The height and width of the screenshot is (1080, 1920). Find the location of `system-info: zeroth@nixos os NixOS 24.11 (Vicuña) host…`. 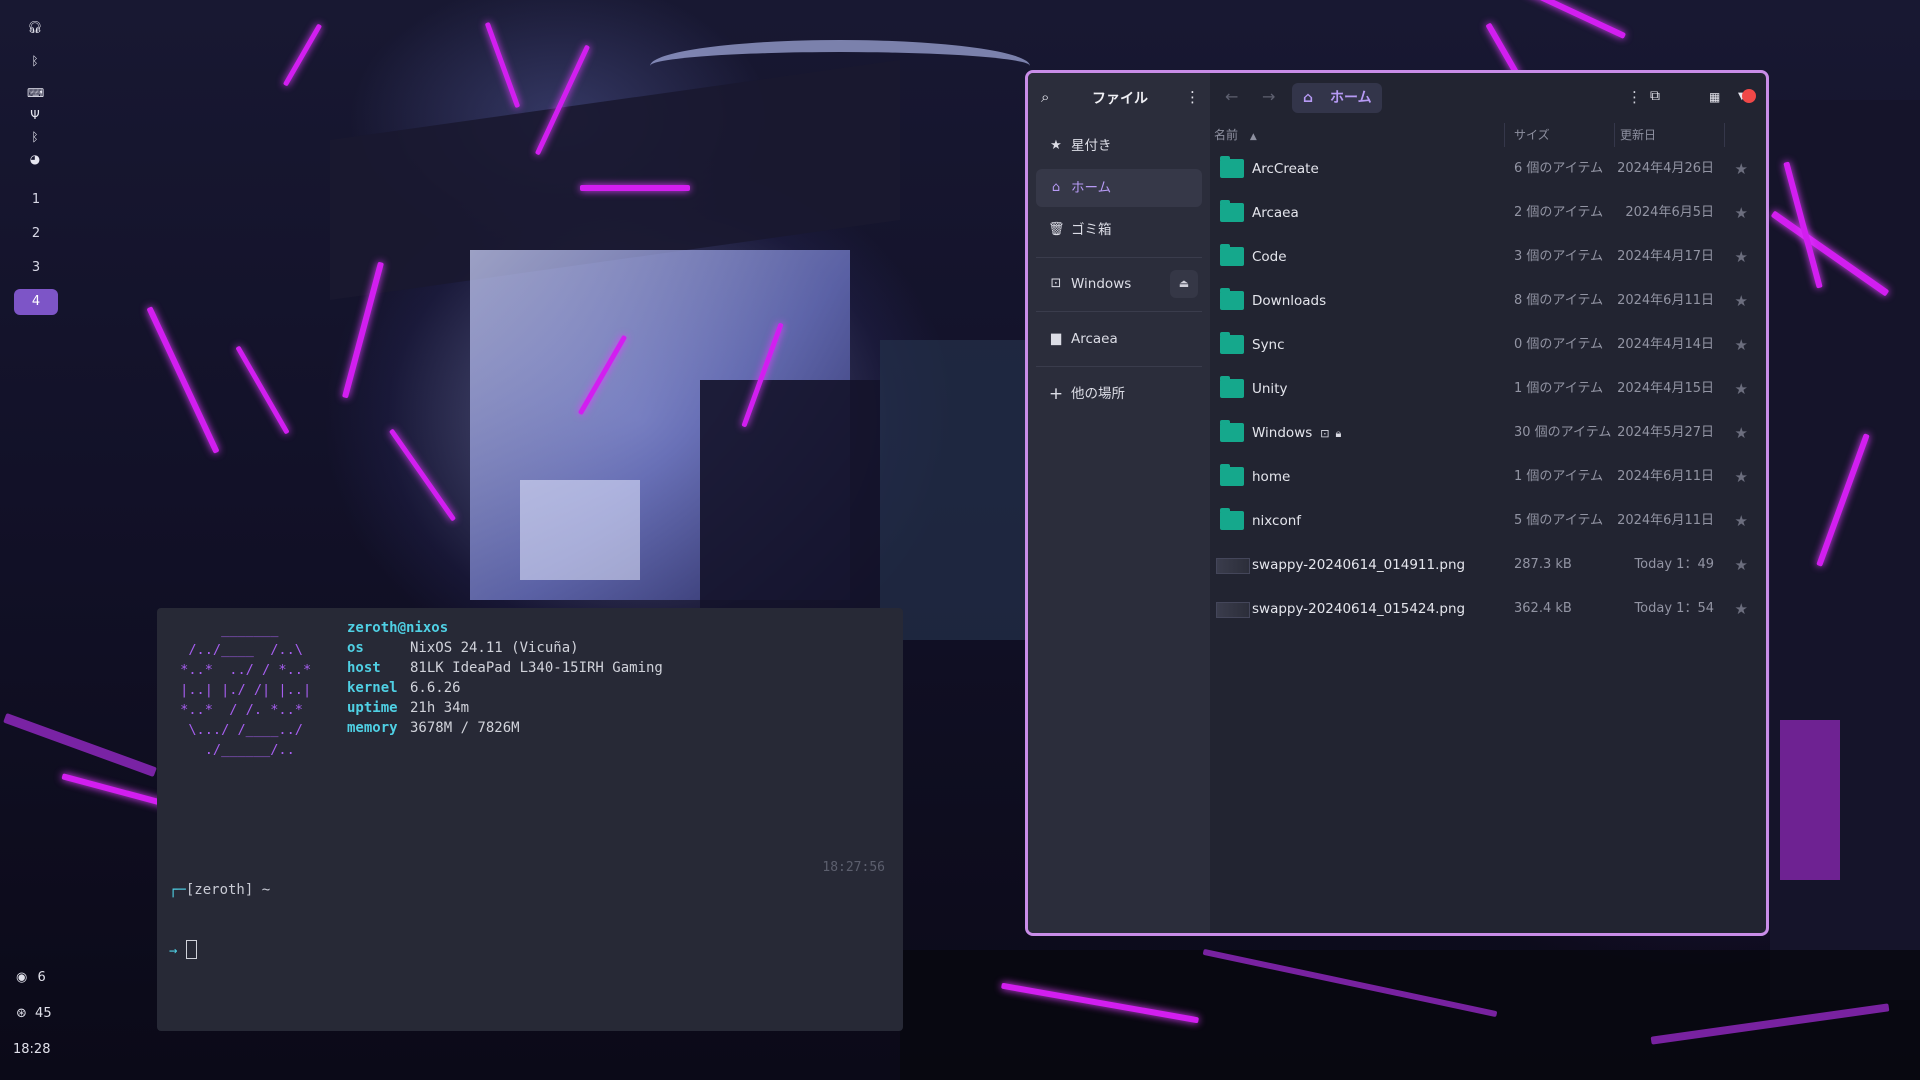

system-info: zeroth@nixos os NixOS 24.11 (Vicuña) host… is located at coordinates (505, 678).